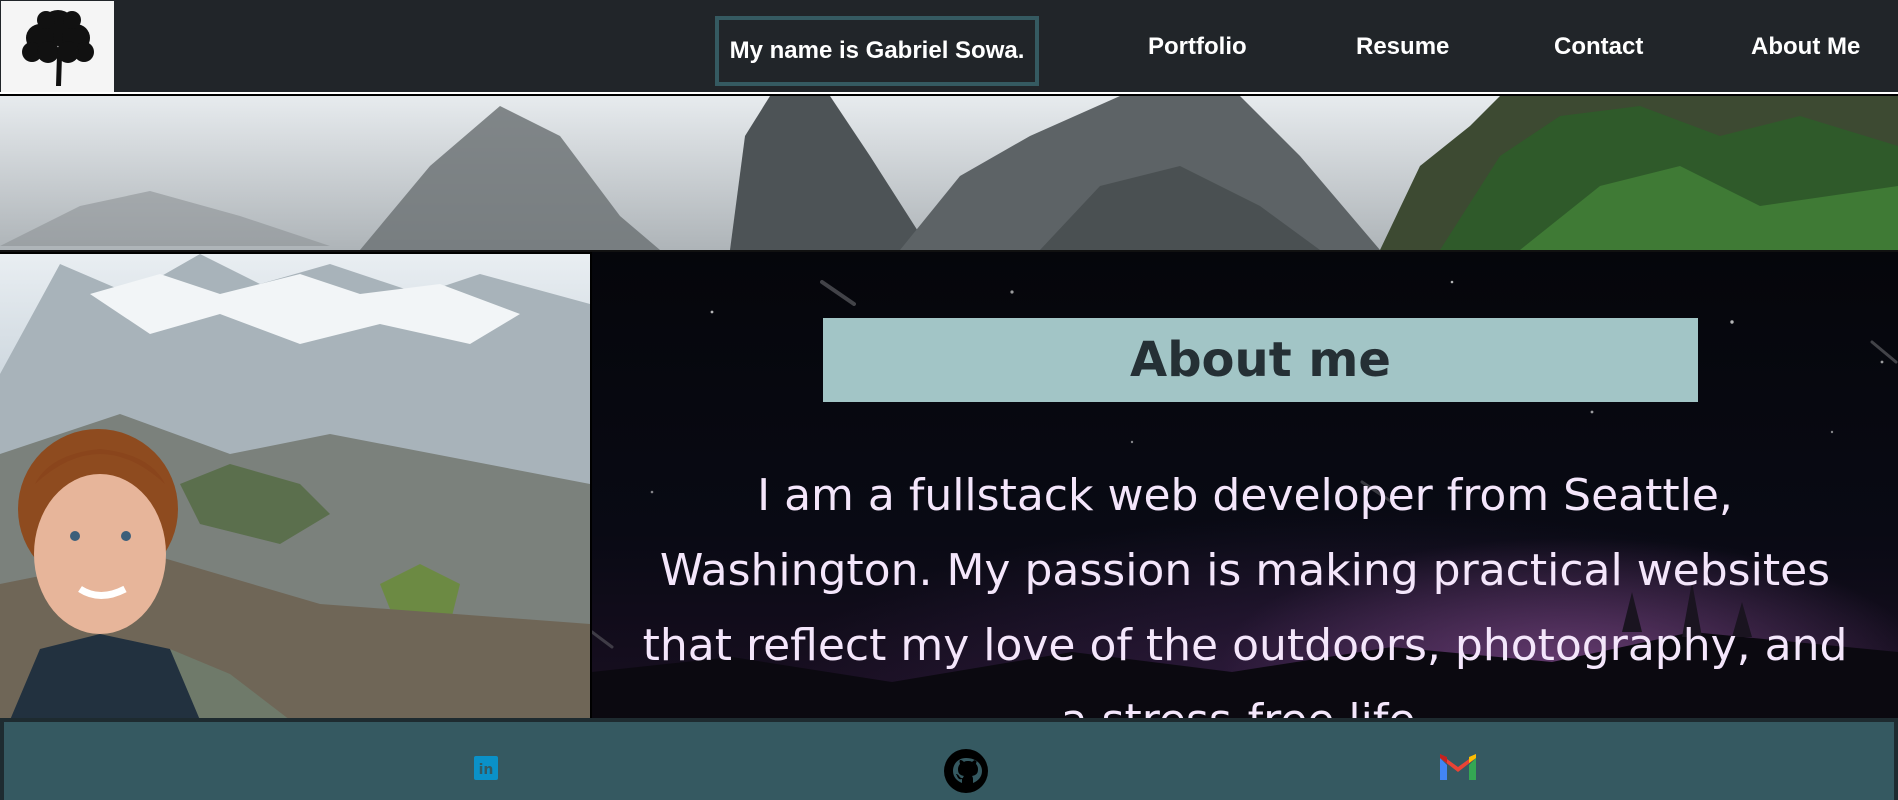 The image size is (1898, 800). I want to click on social-footer: in, so click(949, 759).